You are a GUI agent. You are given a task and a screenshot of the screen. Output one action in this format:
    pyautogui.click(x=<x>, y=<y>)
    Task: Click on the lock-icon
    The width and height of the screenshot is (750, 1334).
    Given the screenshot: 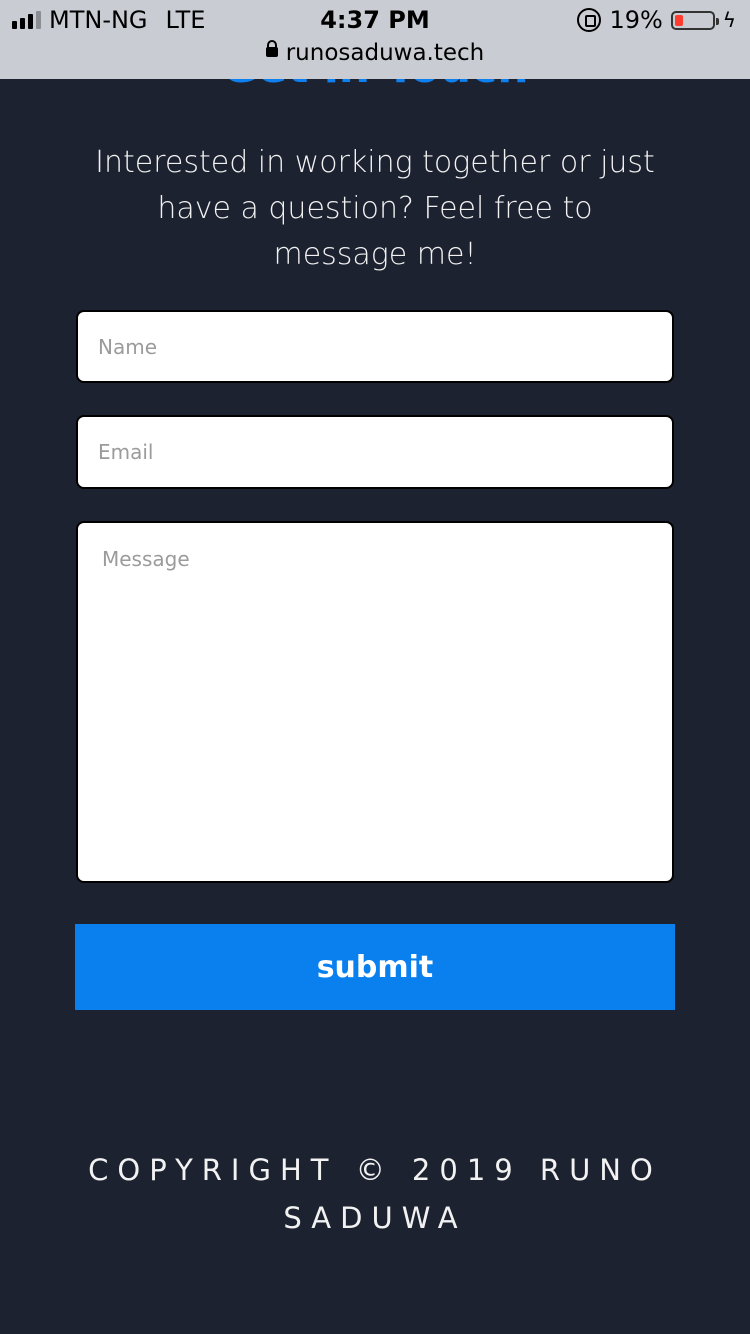 What is the action you would take?
    pyautogui.click(x=271, y=48)
    